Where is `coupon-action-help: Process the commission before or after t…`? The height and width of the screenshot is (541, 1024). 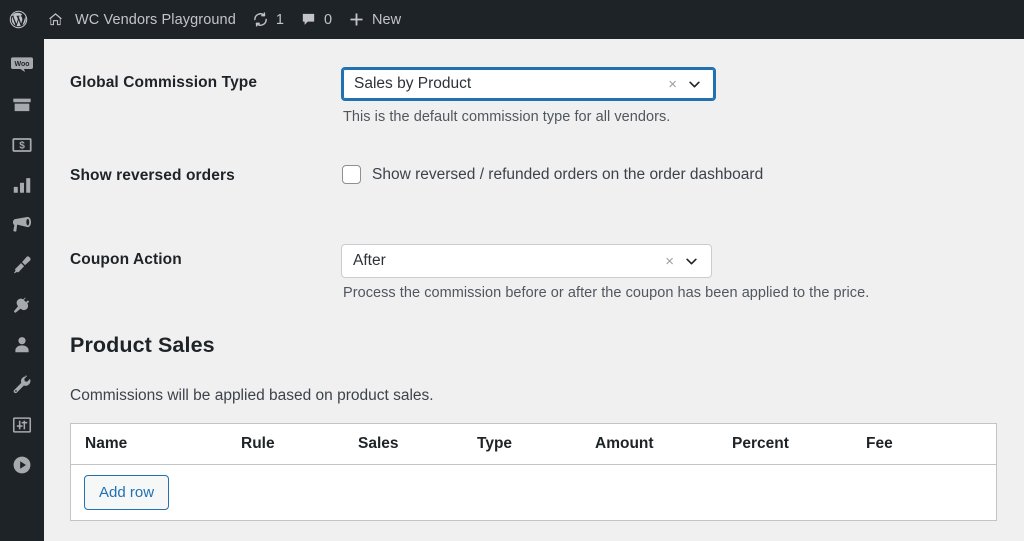
coupon-action-help: Process the commission before or after t… is located at coordinates (606, 293).